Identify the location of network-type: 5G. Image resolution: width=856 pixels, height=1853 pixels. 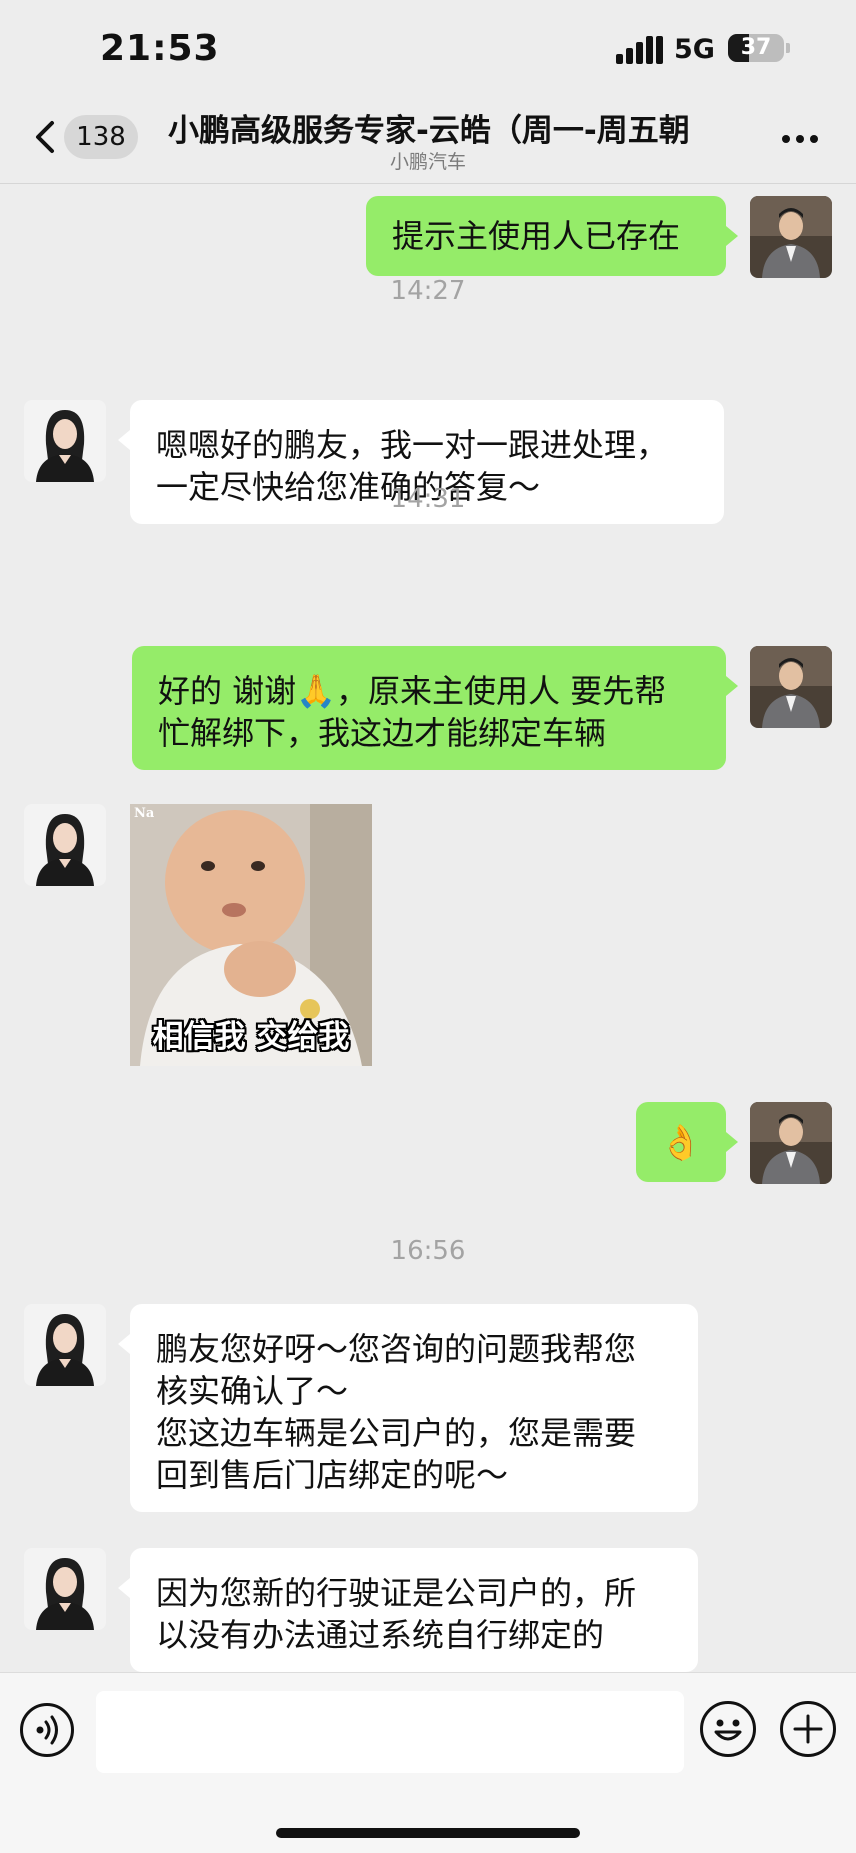
(694, 49).